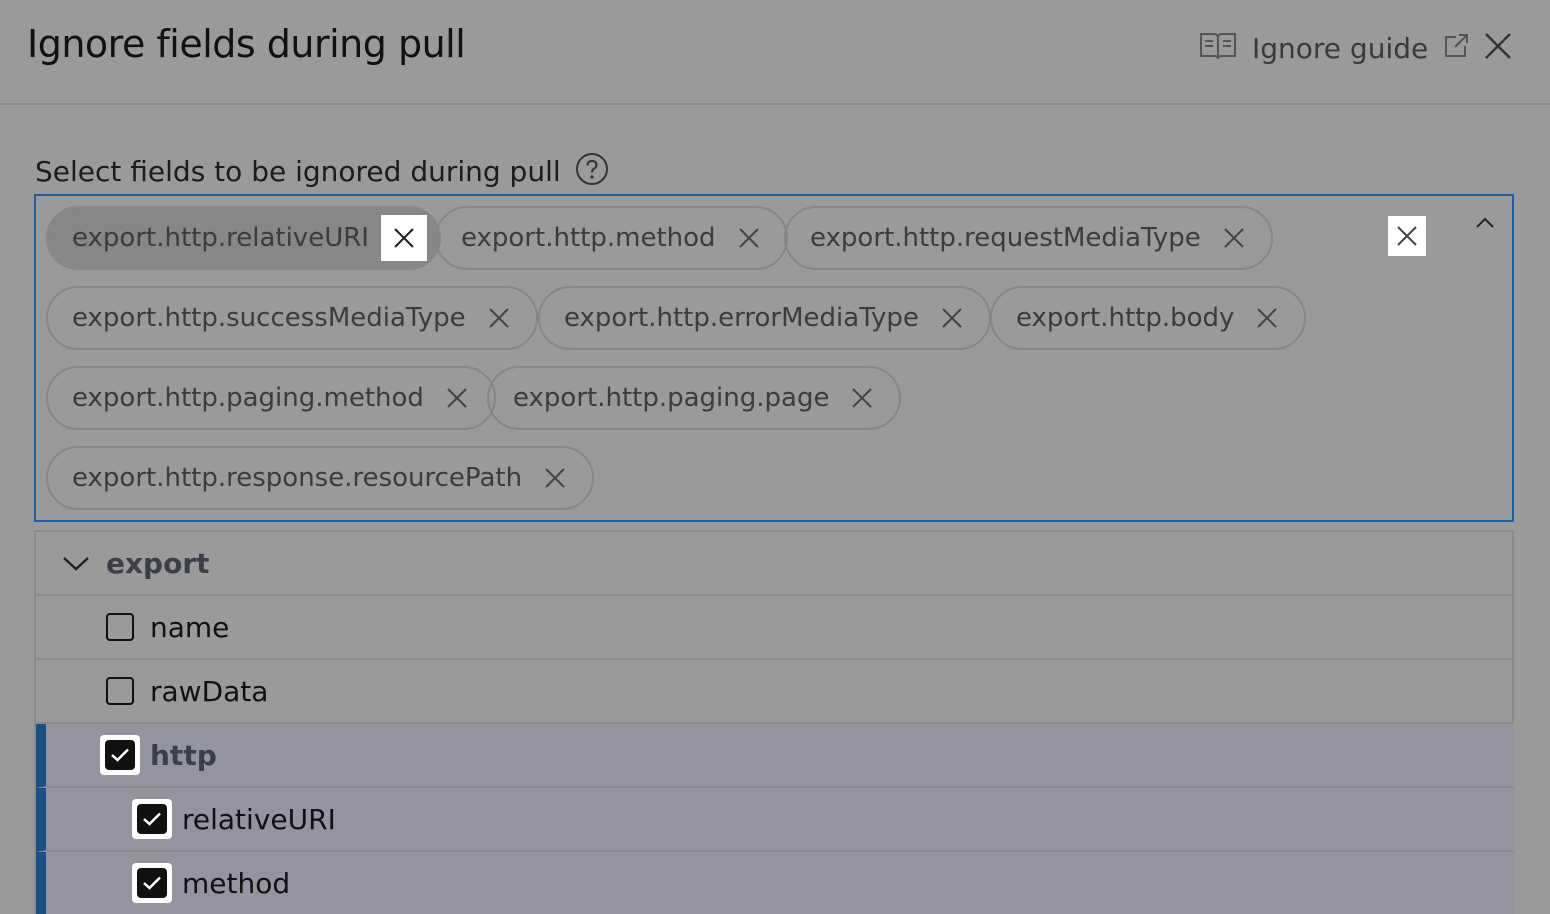 The height and width of the screenshot is (914, 1550). I want to click on tree-item-label: method, so click(236, 883).